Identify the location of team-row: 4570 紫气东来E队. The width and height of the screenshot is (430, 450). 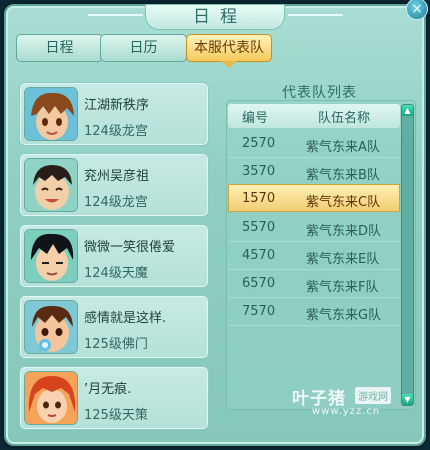
(314, 256).